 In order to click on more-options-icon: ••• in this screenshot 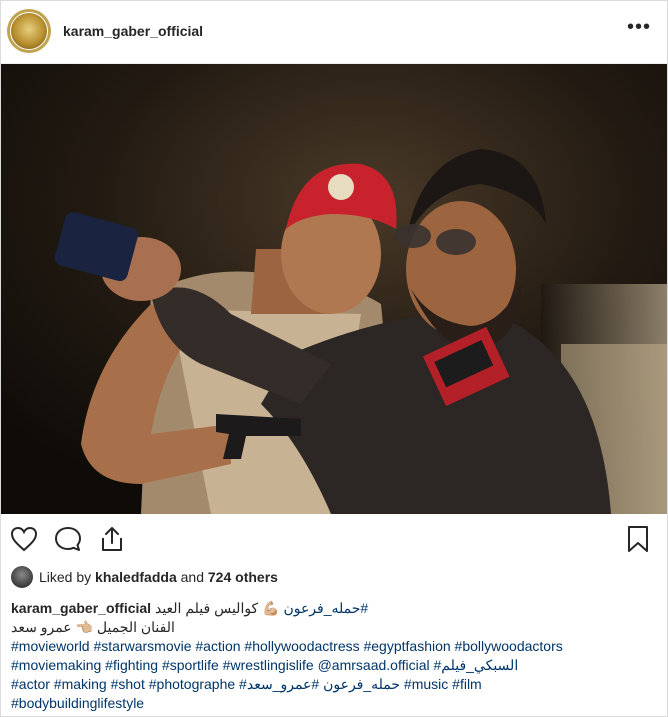, I will do `click(639, 27)`.